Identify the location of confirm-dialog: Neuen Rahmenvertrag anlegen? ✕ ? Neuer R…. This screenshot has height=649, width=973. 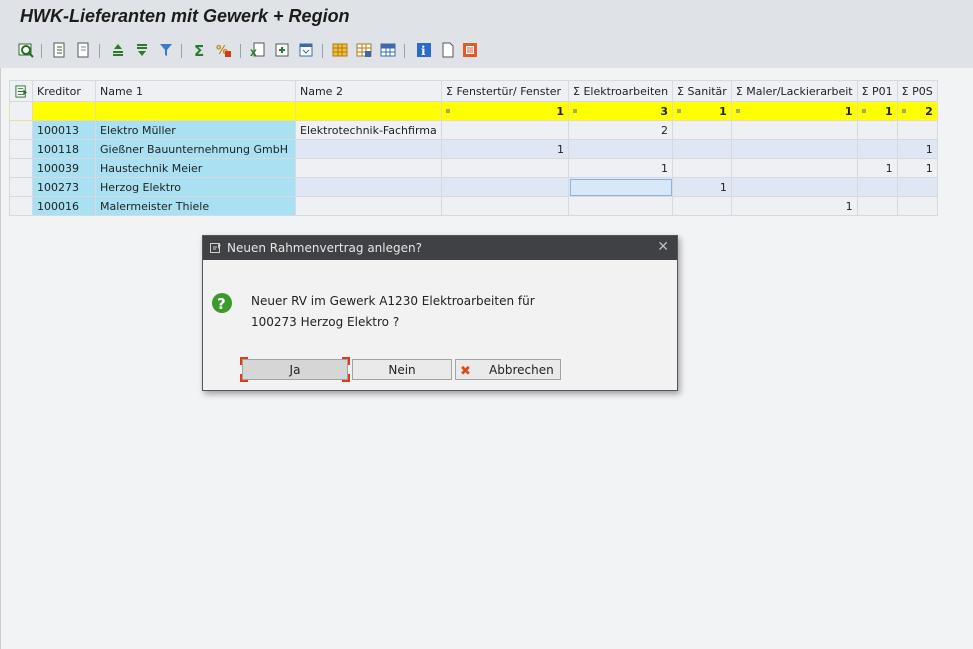
(440, 313).